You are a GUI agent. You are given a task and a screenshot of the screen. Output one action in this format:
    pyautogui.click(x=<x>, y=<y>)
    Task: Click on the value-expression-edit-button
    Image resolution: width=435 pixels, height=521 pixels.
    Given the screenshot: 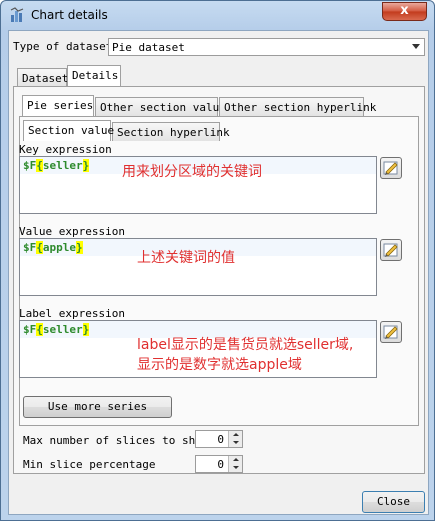 What is the action you would take?
    pyautogui.click(x=391, y=250)
    